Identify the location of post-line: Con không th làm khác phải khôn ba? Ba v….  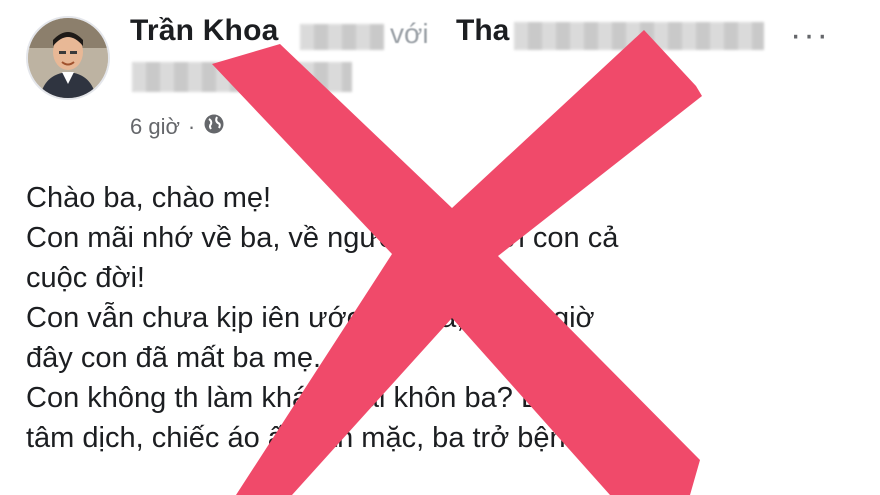
(319, 398).